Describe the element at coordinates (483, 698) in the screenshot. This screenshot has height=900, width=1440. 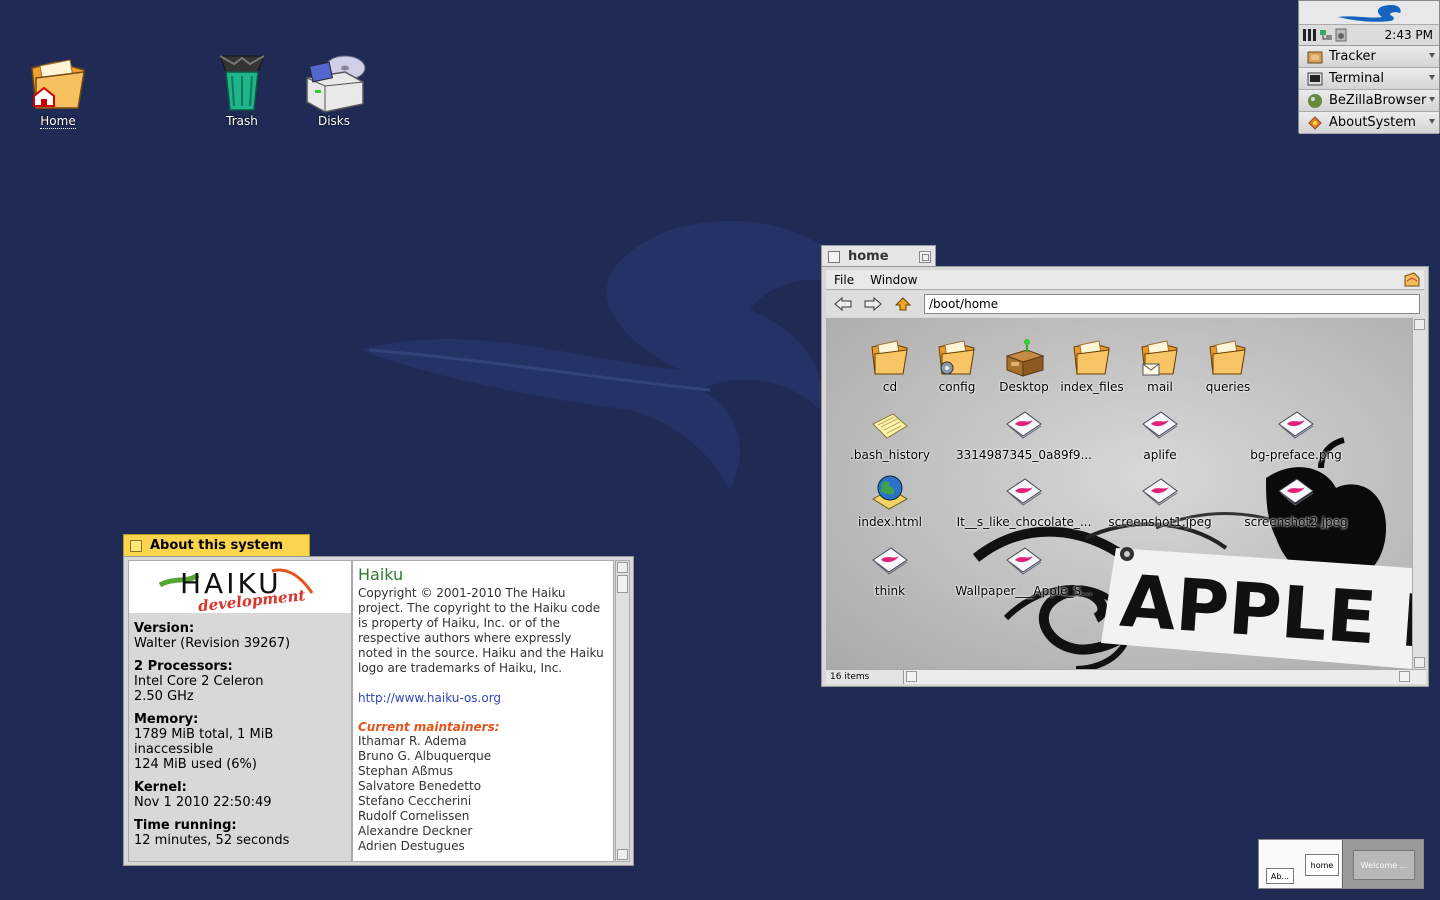
I see `website-link: http://www.haiku-os.org` at that location.